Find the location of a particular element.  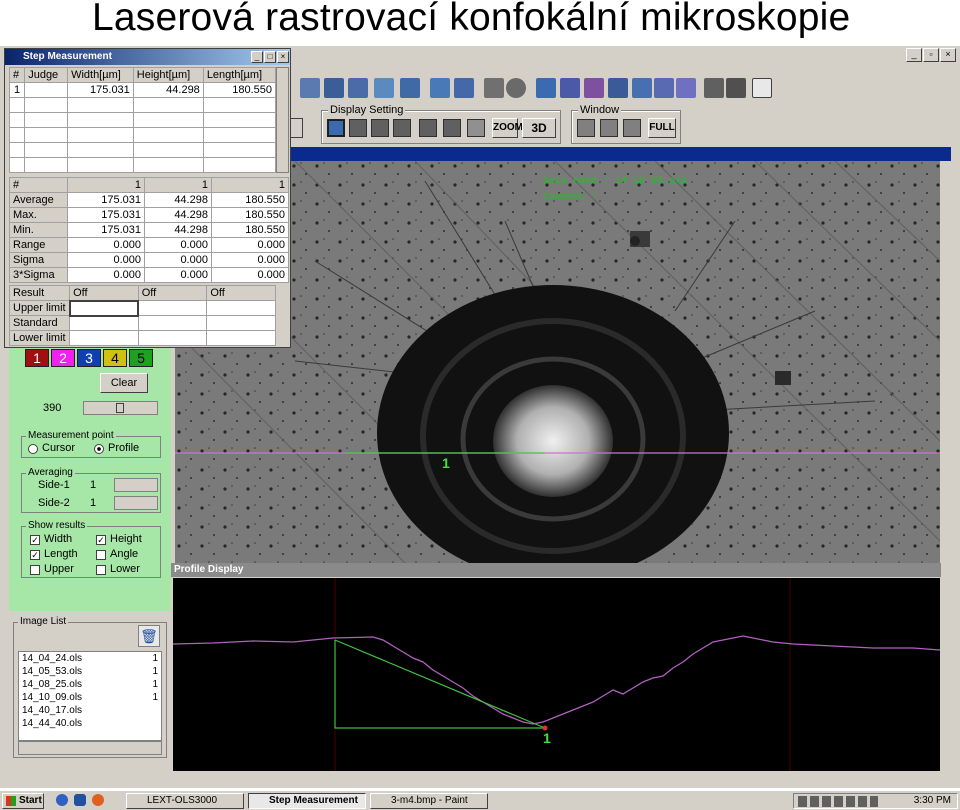

color-button-4: 4 is located at coordinates (115, 358).